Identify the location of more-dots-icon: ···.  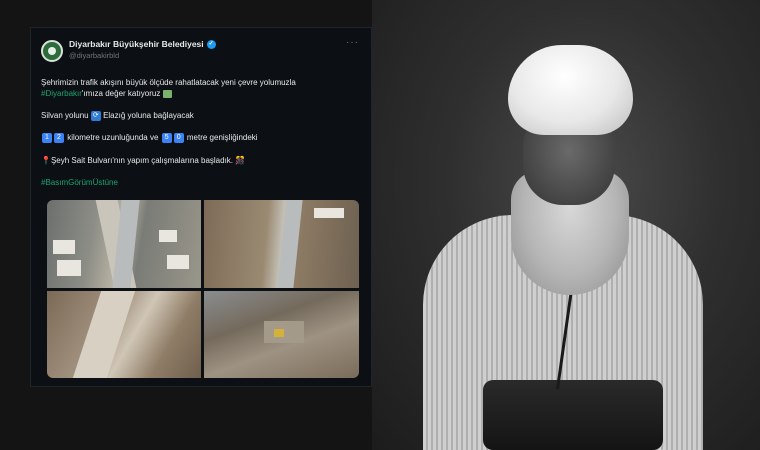
(352, 42).